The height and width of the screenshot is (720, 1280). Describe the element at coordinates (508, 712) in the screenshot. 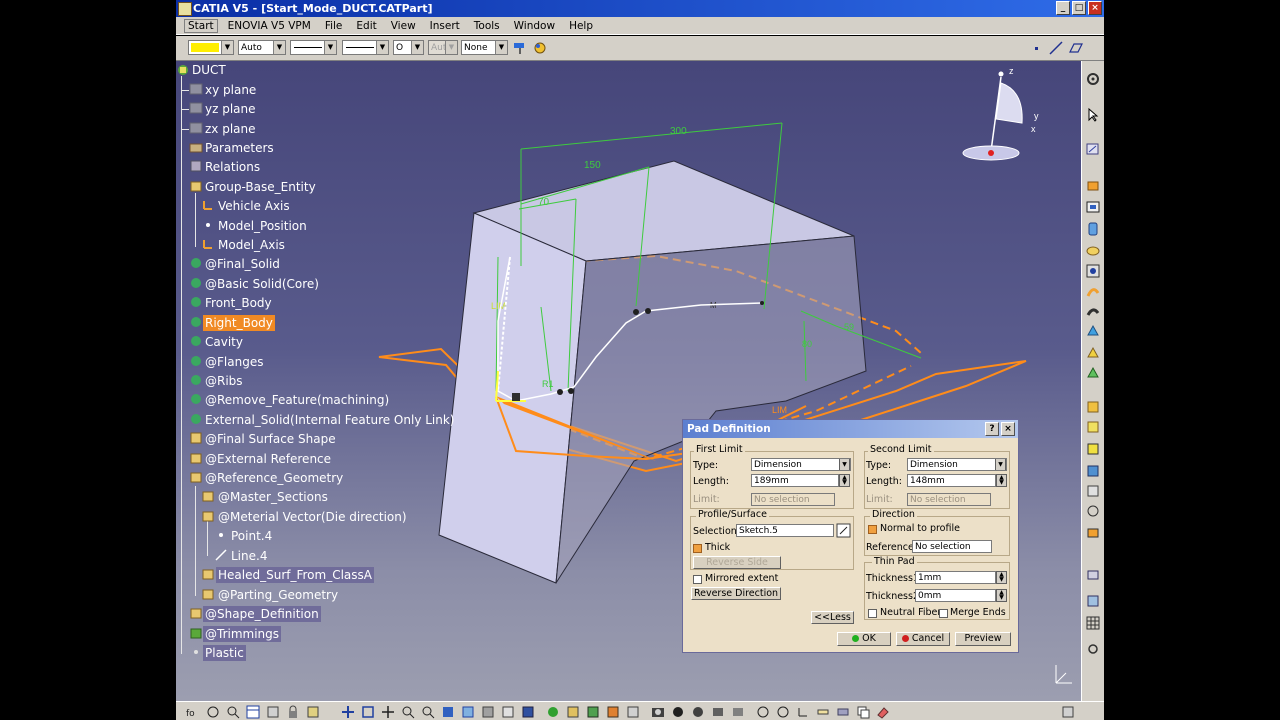

I see `hide-show-icon` at that location.